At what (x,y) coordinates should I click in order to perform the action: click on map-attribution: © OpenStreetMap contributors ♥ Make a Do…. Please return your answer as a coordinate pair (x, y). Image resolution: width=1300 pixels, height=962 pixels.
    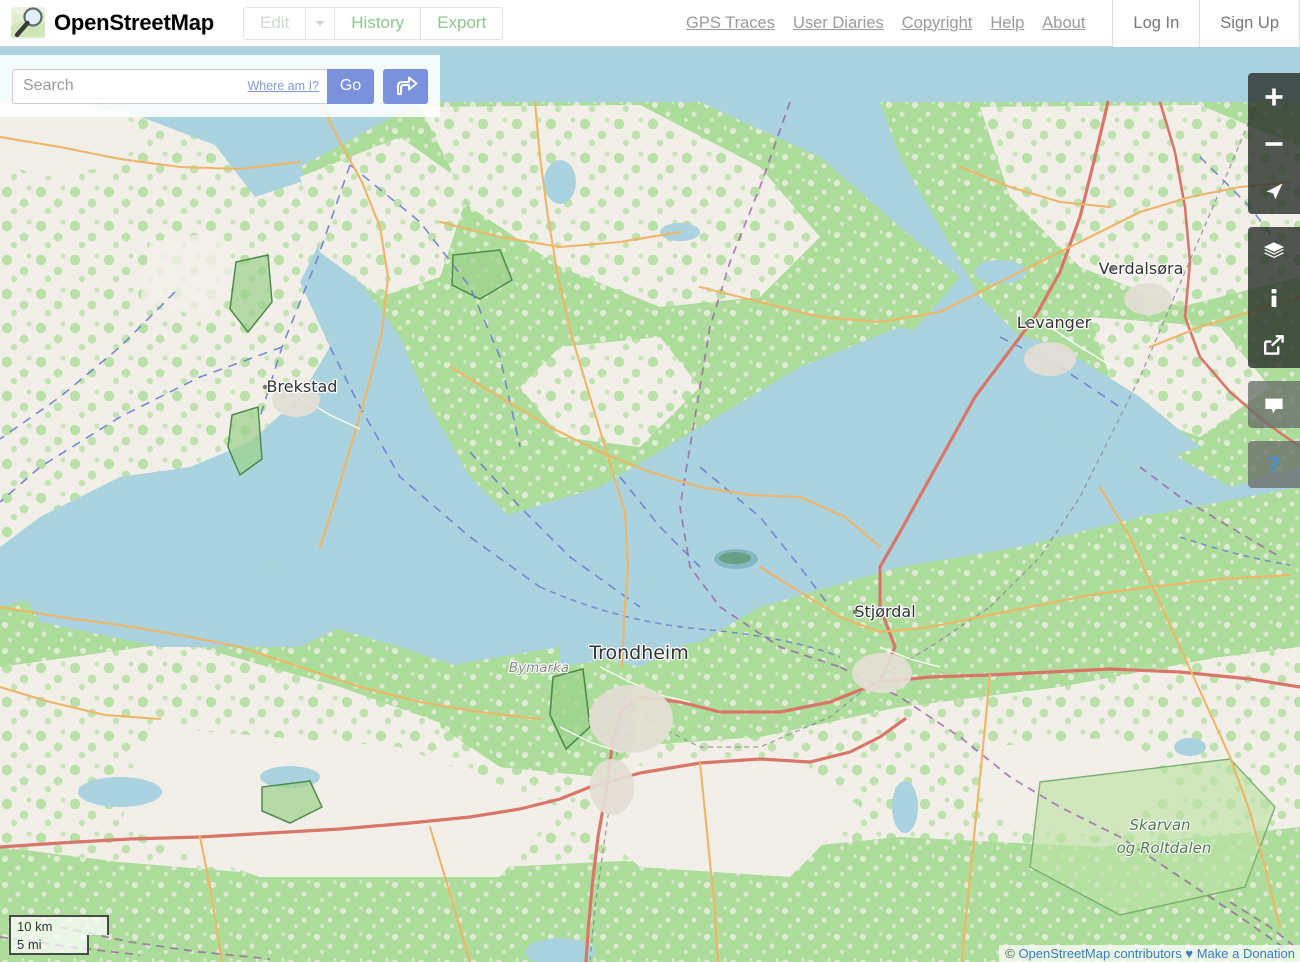
    Looking at the image, I should click on (1149, 953).